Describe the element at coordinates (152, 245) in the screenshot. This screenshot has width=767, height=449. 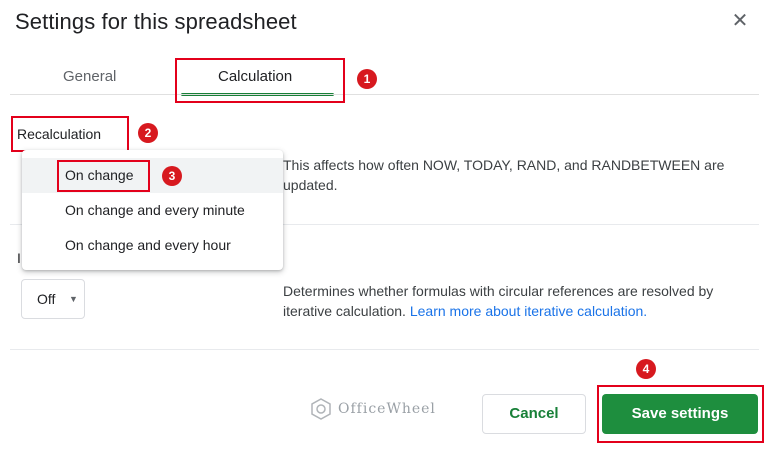
I see `menu-item-every-hour: On change and every hour` at that location.